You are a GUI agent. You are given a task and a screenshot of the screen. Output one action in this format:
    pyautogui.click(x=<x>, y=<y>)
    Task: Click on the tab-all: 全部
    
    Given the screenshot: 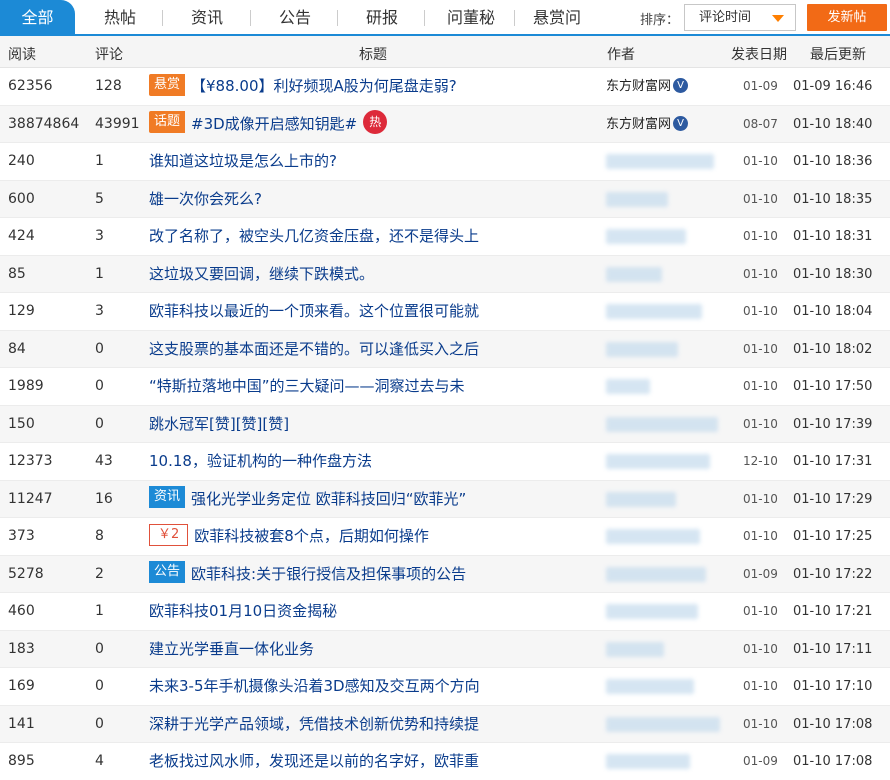 What is the action you would take?
    pyautogui.click(x=37, y=17)
    